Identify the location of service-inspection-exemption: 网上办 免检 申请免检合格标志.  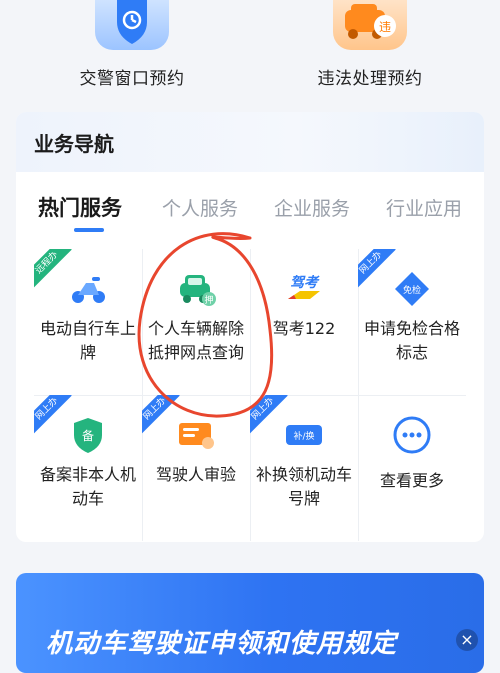
(412, 322).